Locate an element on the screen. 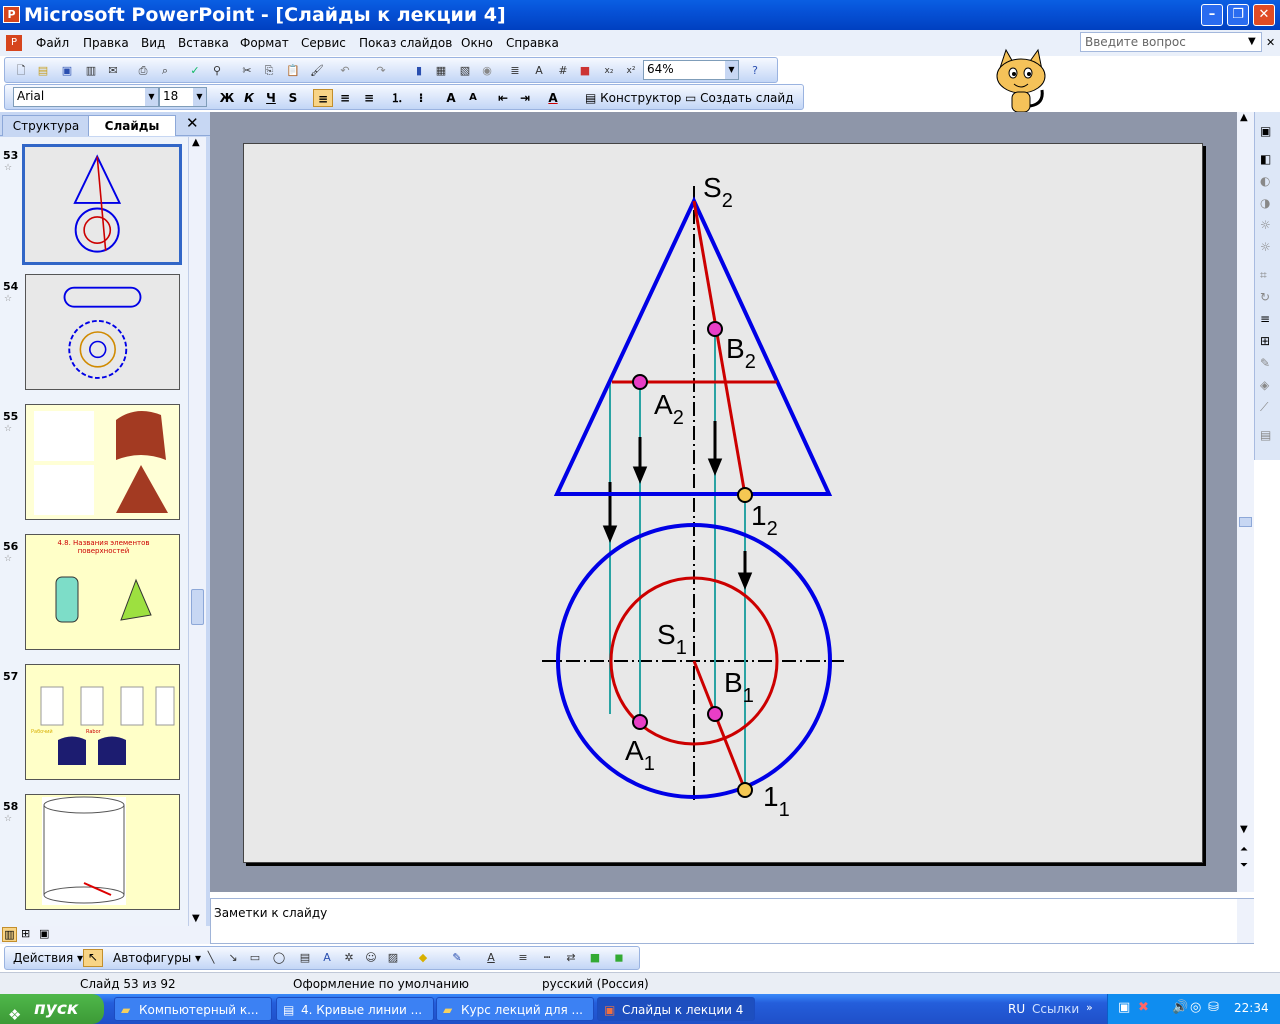 The height and width of the screenshot is (1024, 1280). undo-icon: ↶ is located at coordinates (345, 71).